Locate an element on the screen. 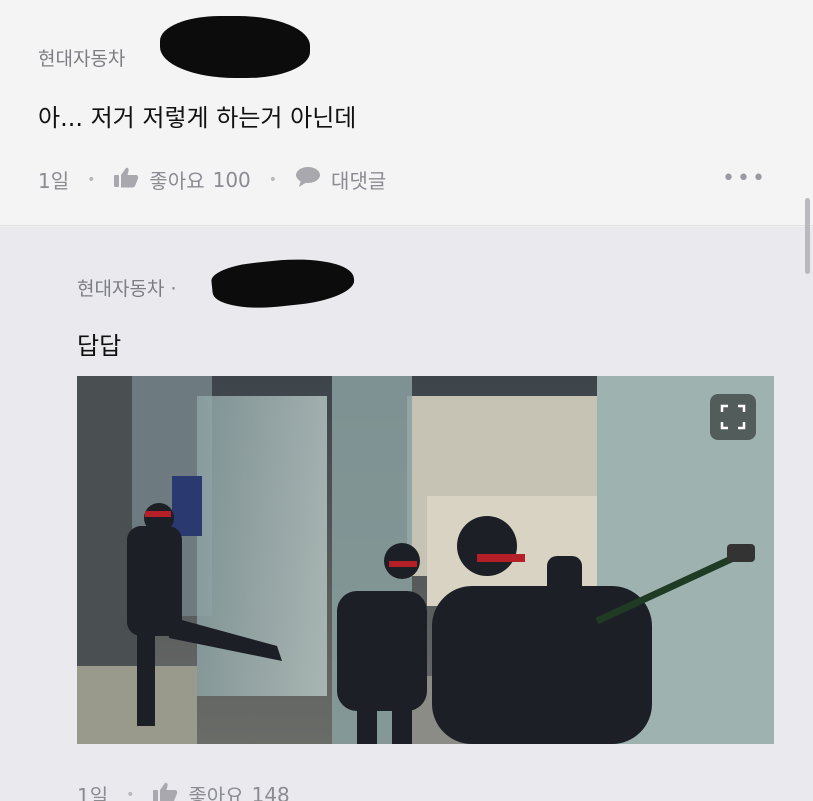  reply-label: 대댓글 is located at coordinates (359, 181).